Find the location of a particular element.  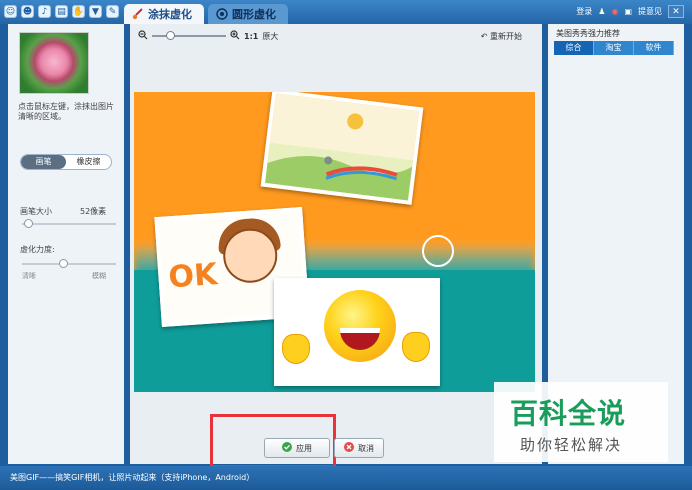

wrench-icon: ✎ is located at coordinates (112, 11).